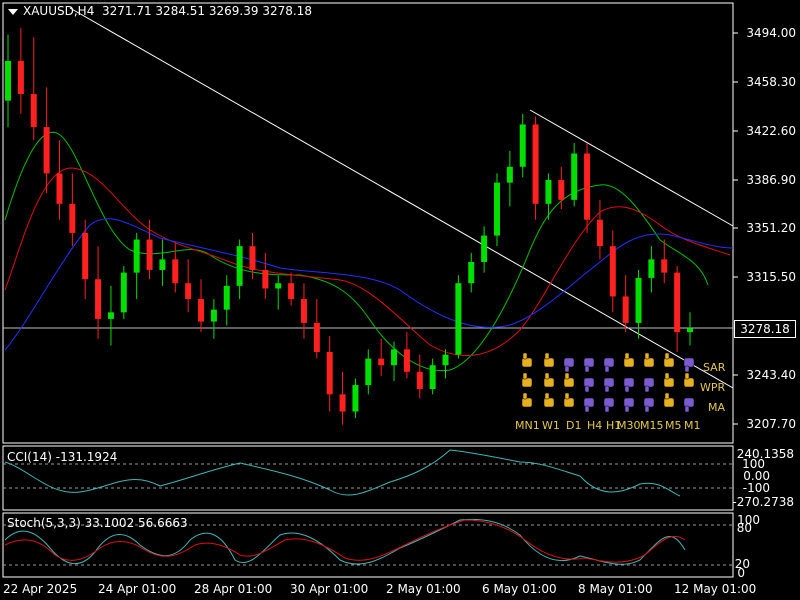 The height and width of the screenshot is (600, 800). I want to click on close-value: 3278.18, so click(287, 11).